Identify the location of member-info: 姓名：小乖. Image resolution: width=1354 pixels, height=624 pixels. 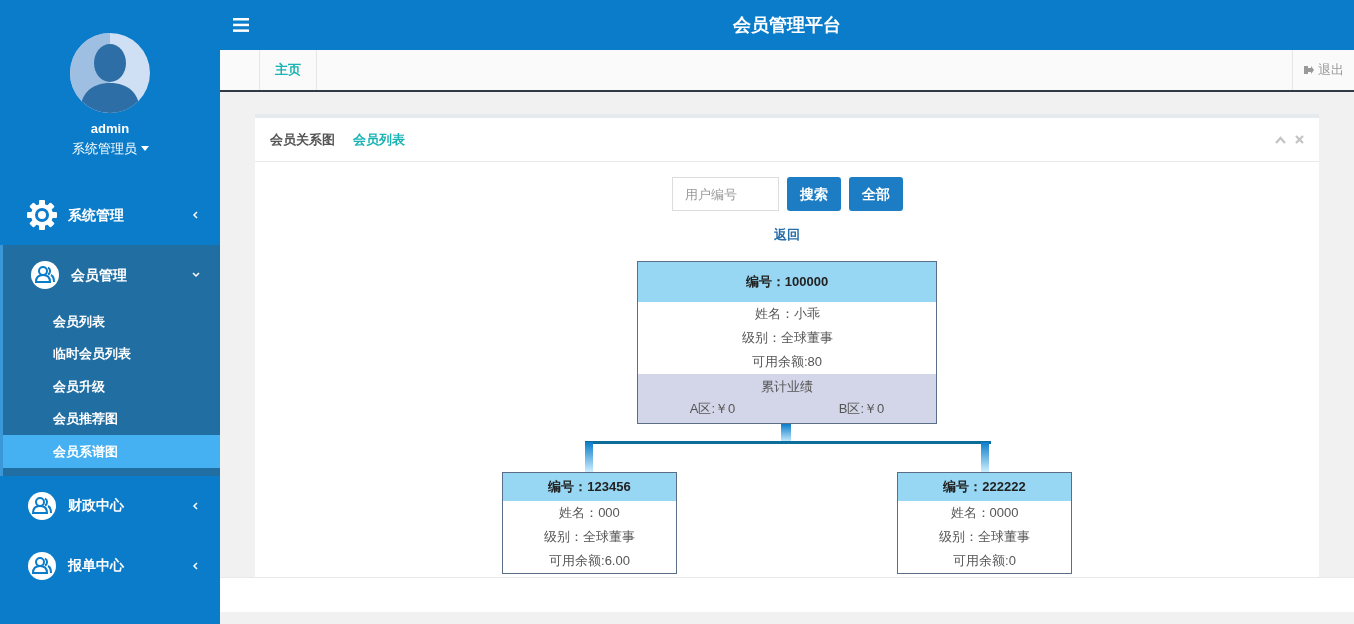
(787, 313).